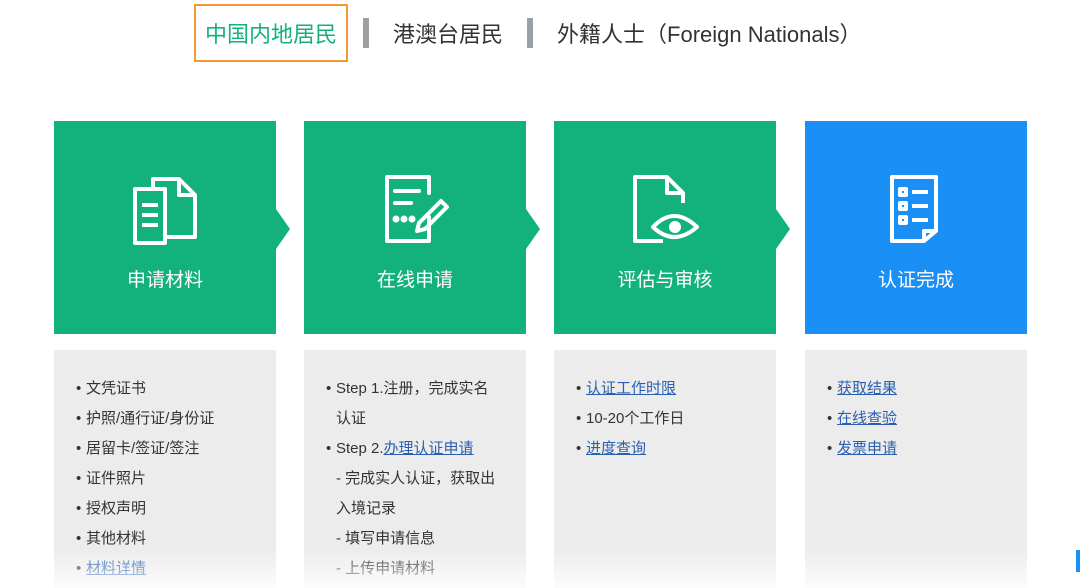  Describe the element at coordinates (145, 418) in the screenshot. I see `list-item: • 护照/通行证/身份证` at that location.